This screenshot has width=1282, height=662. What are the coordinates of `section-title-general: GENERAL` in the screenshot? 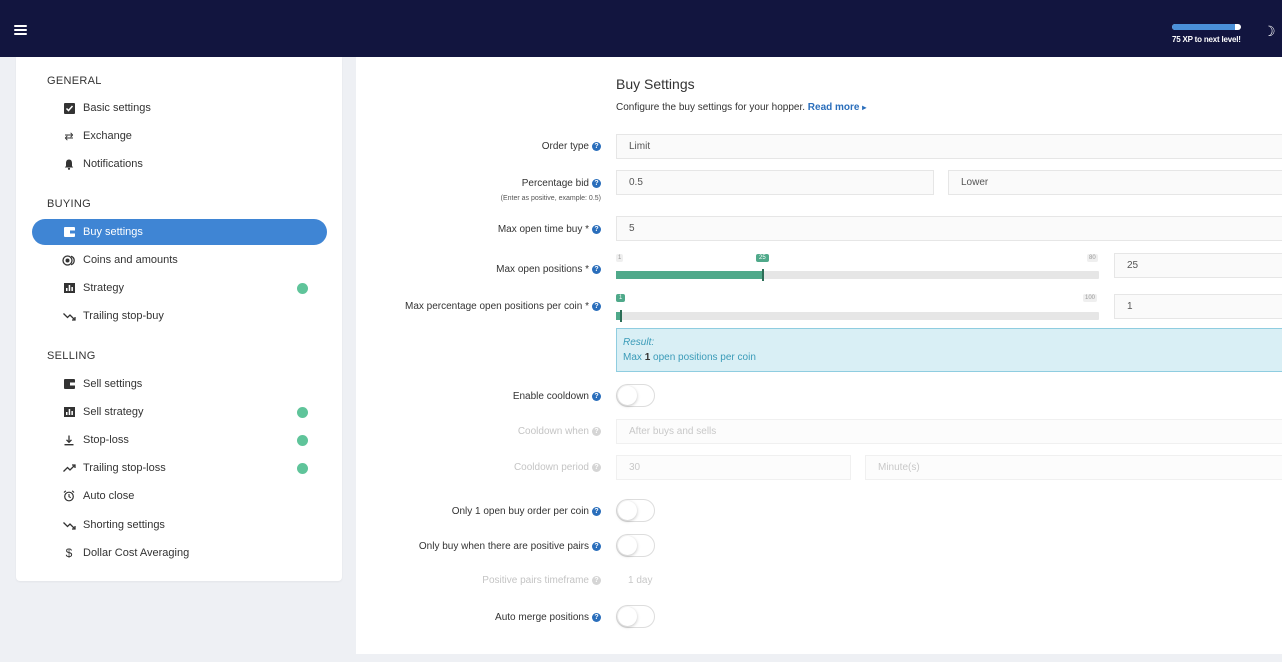 It's located at (74, 81).